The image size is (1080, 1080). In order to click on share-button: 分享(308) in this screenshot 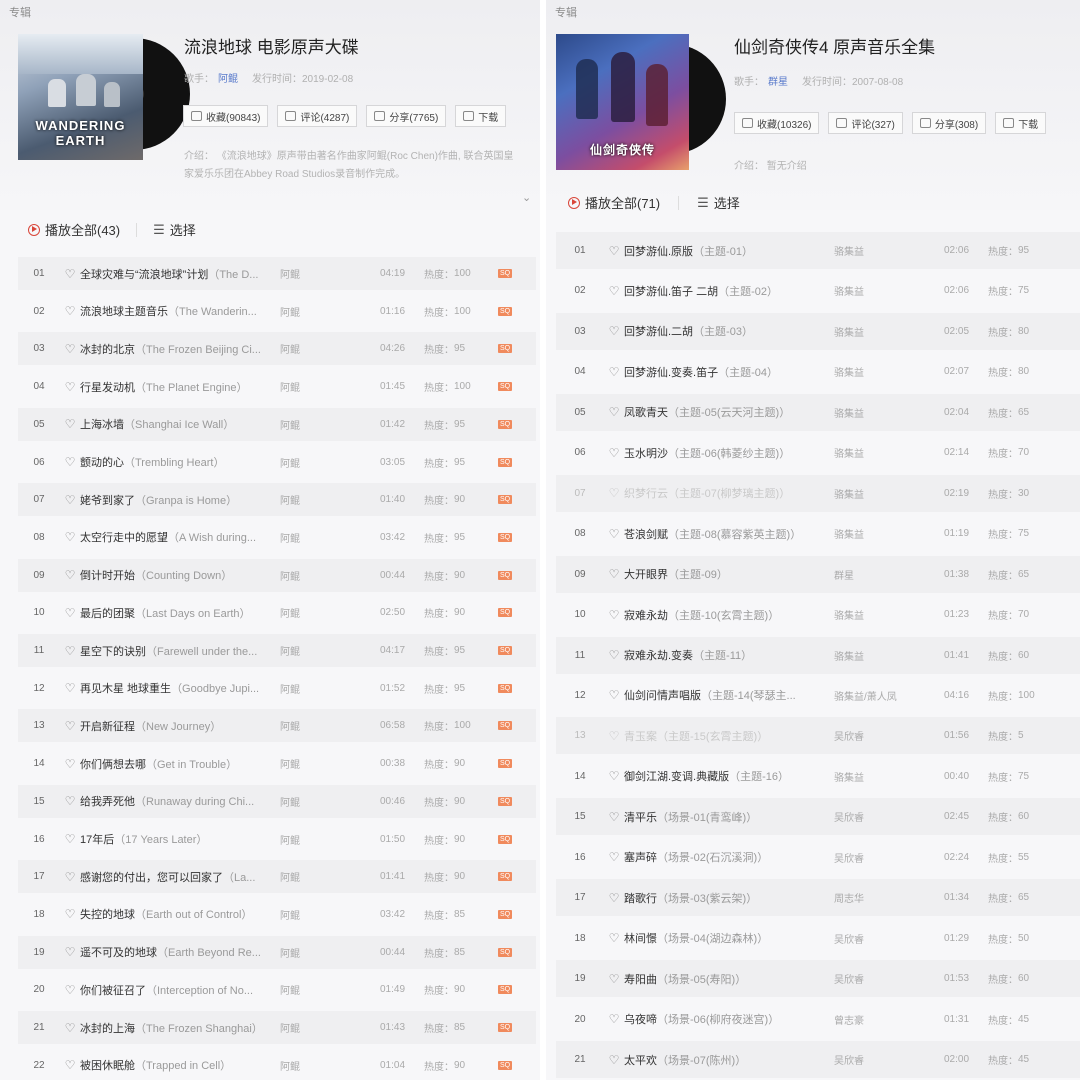, I will do `click(949, 123)`.